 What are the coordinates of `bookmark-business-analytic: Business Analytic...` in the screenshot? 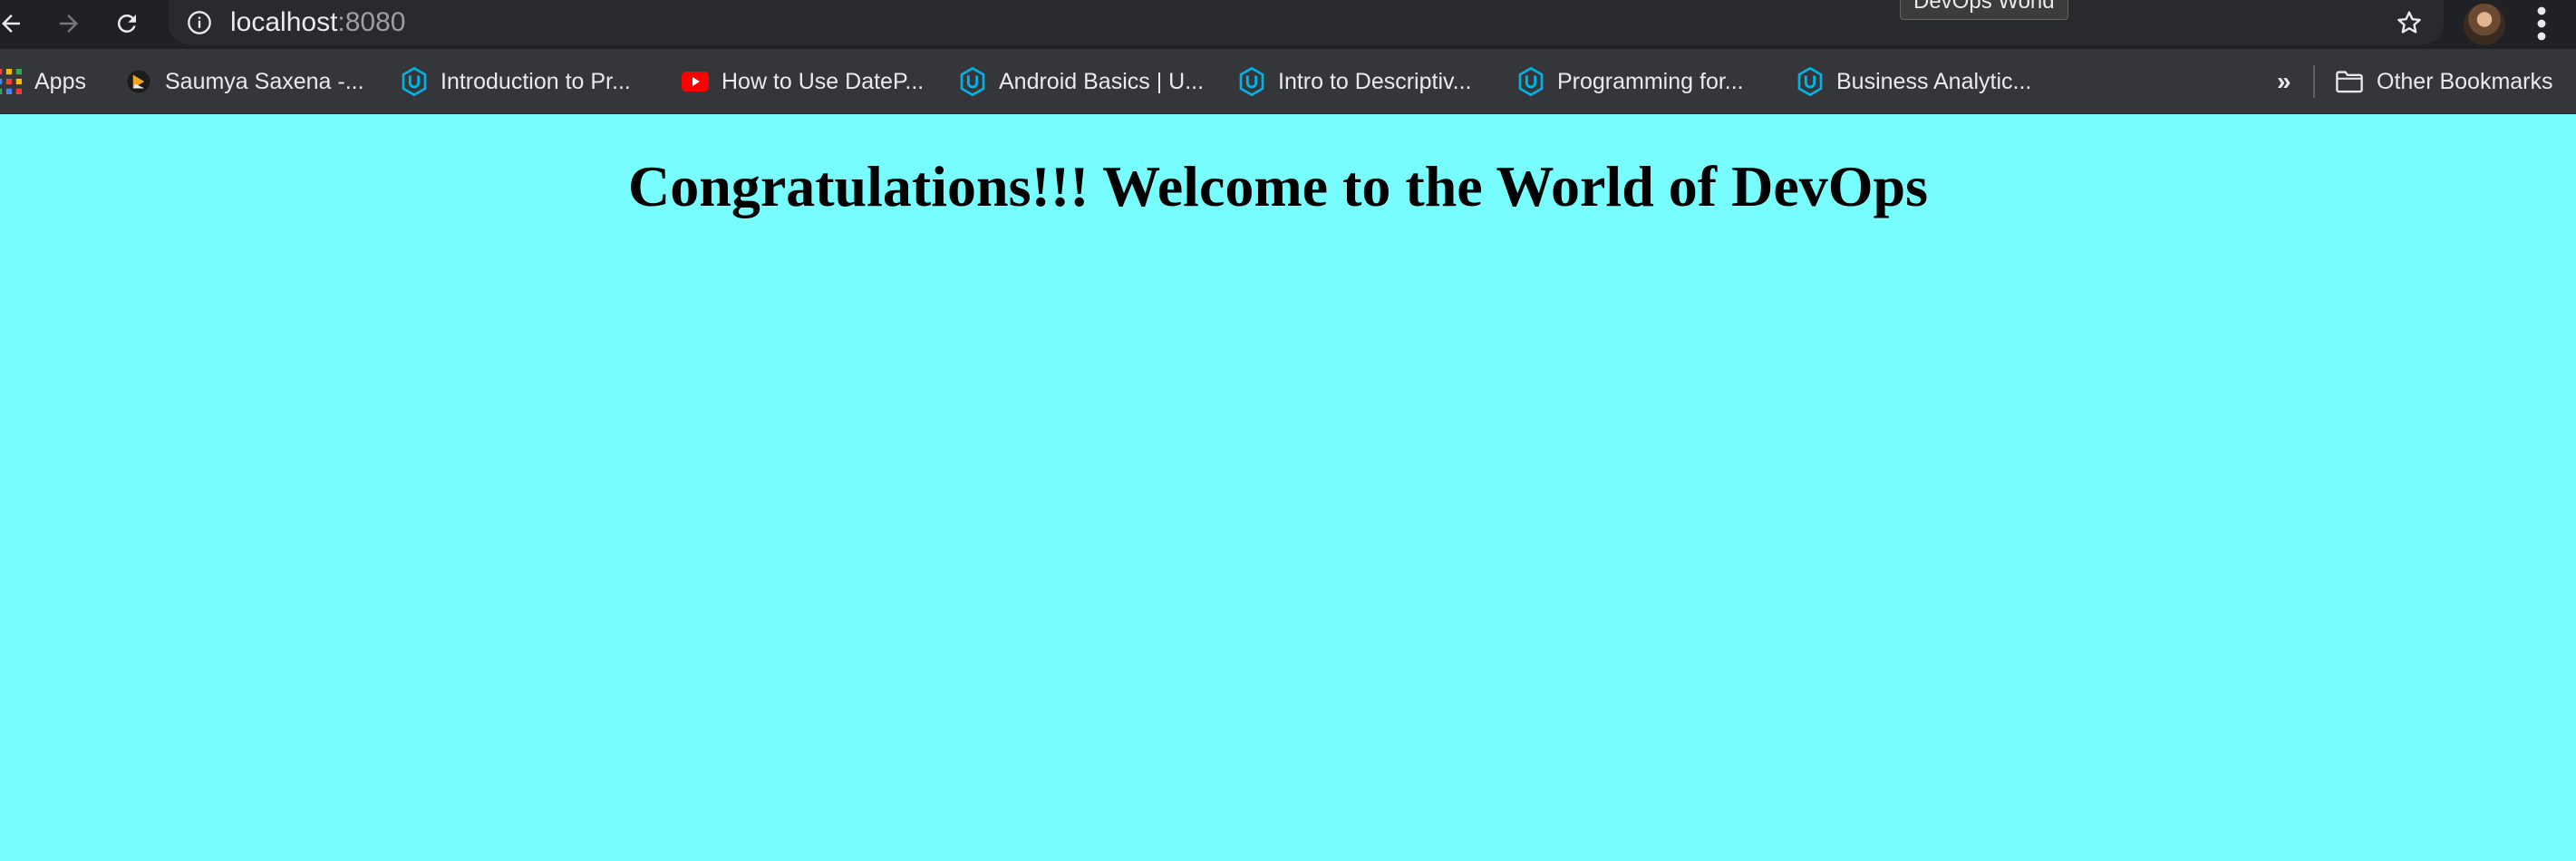 It's located at (1913, 81).